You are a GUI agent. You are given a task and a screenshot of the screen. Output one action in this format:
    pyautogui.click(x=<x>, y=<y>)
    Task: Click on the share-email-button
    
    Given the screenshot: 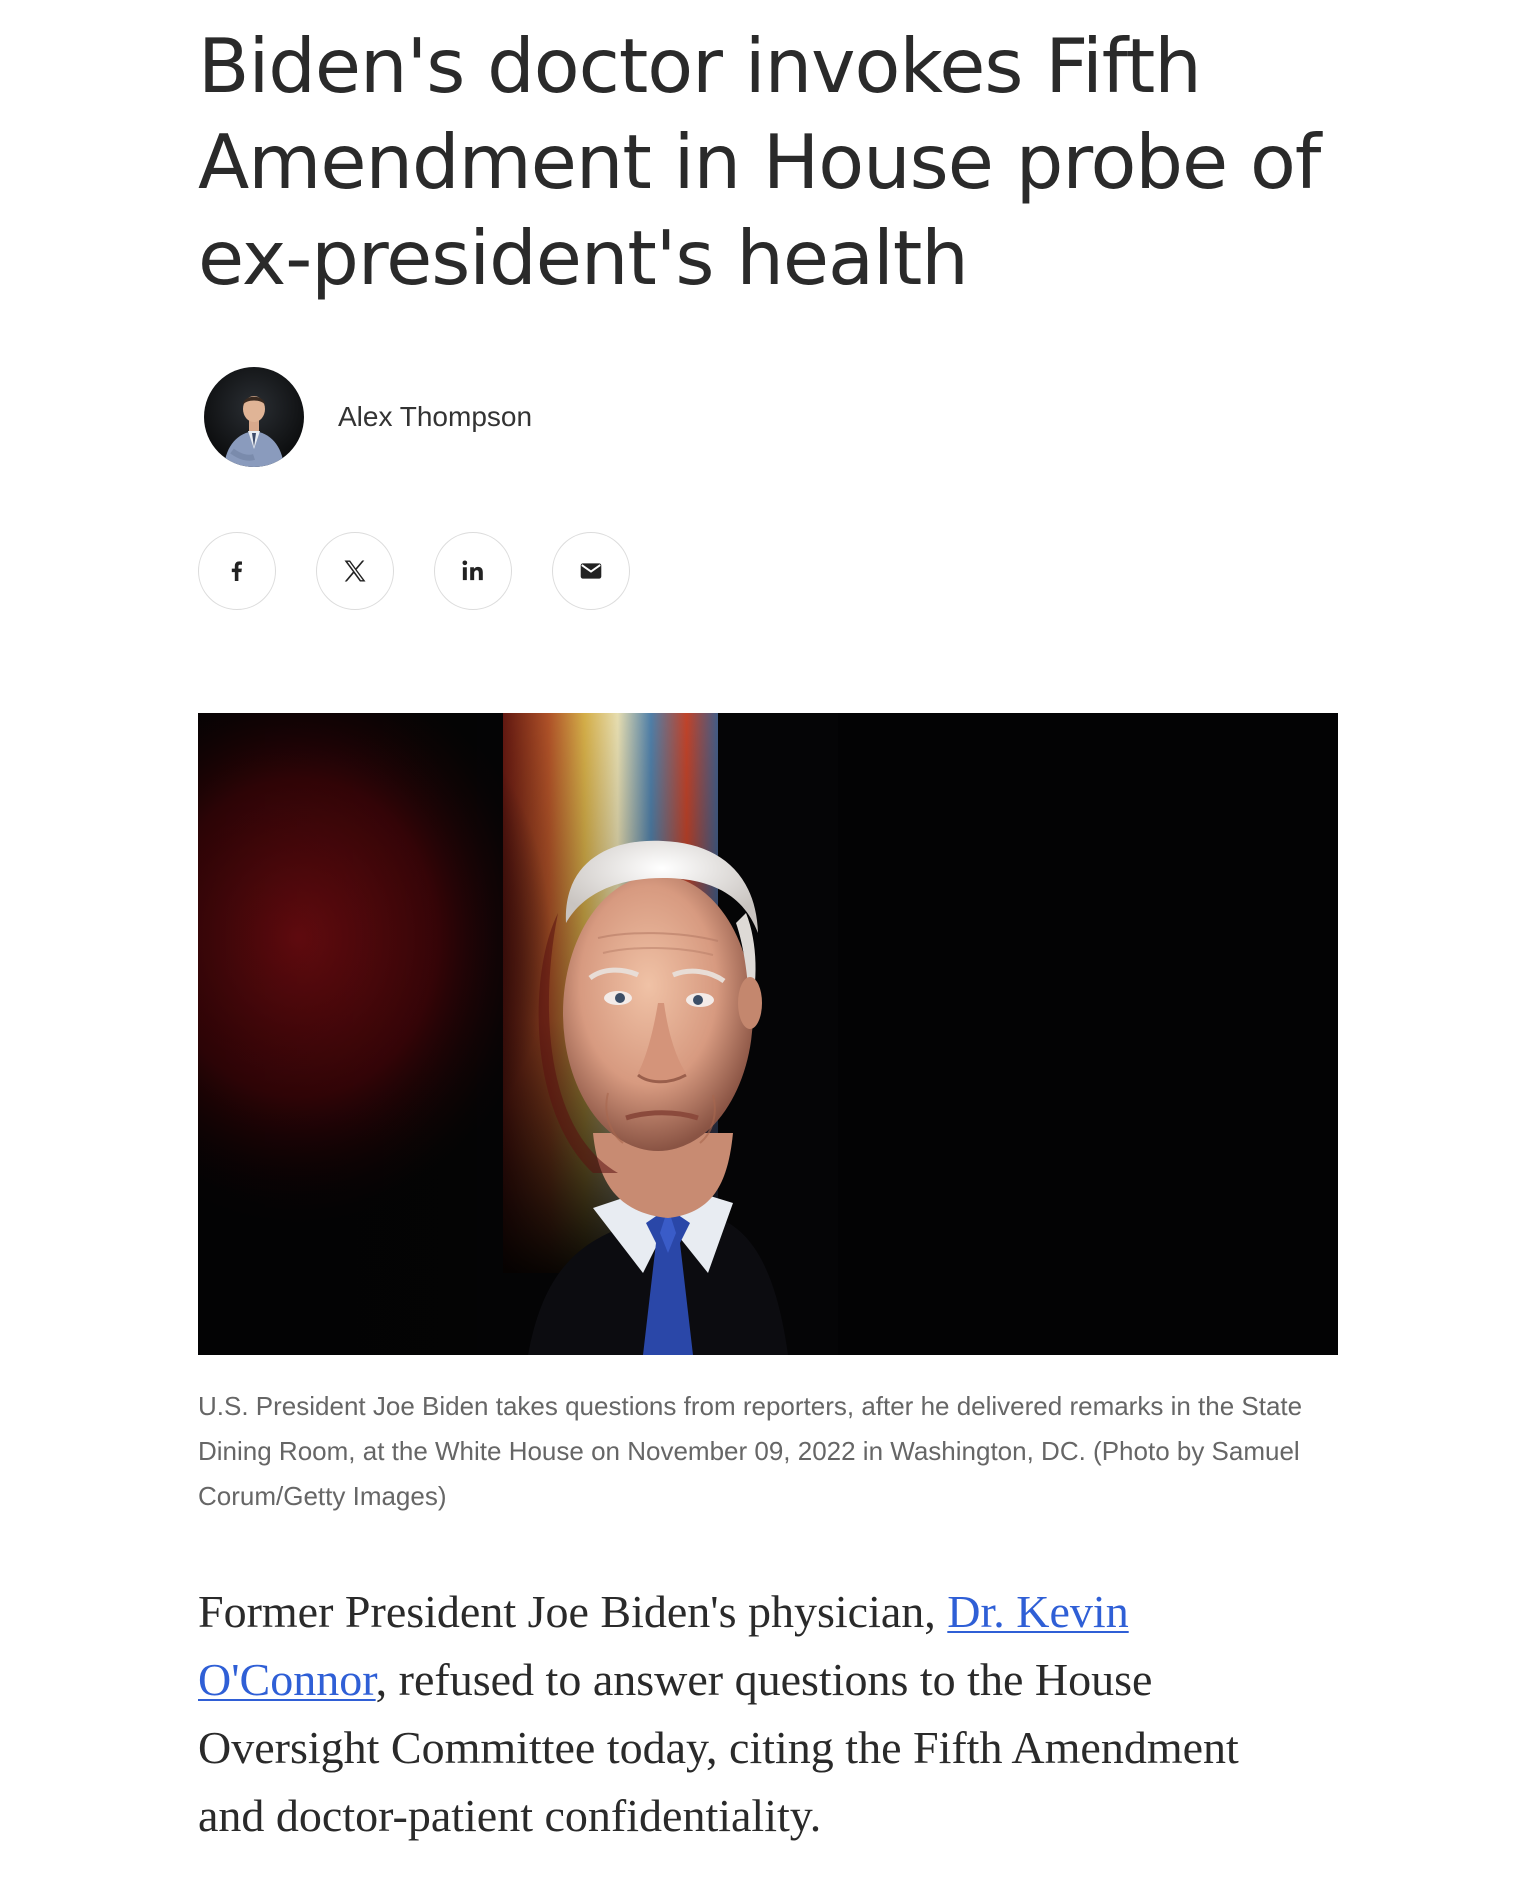 What is the action you would take?
    pyautogui.click(x=591, y=571)
    